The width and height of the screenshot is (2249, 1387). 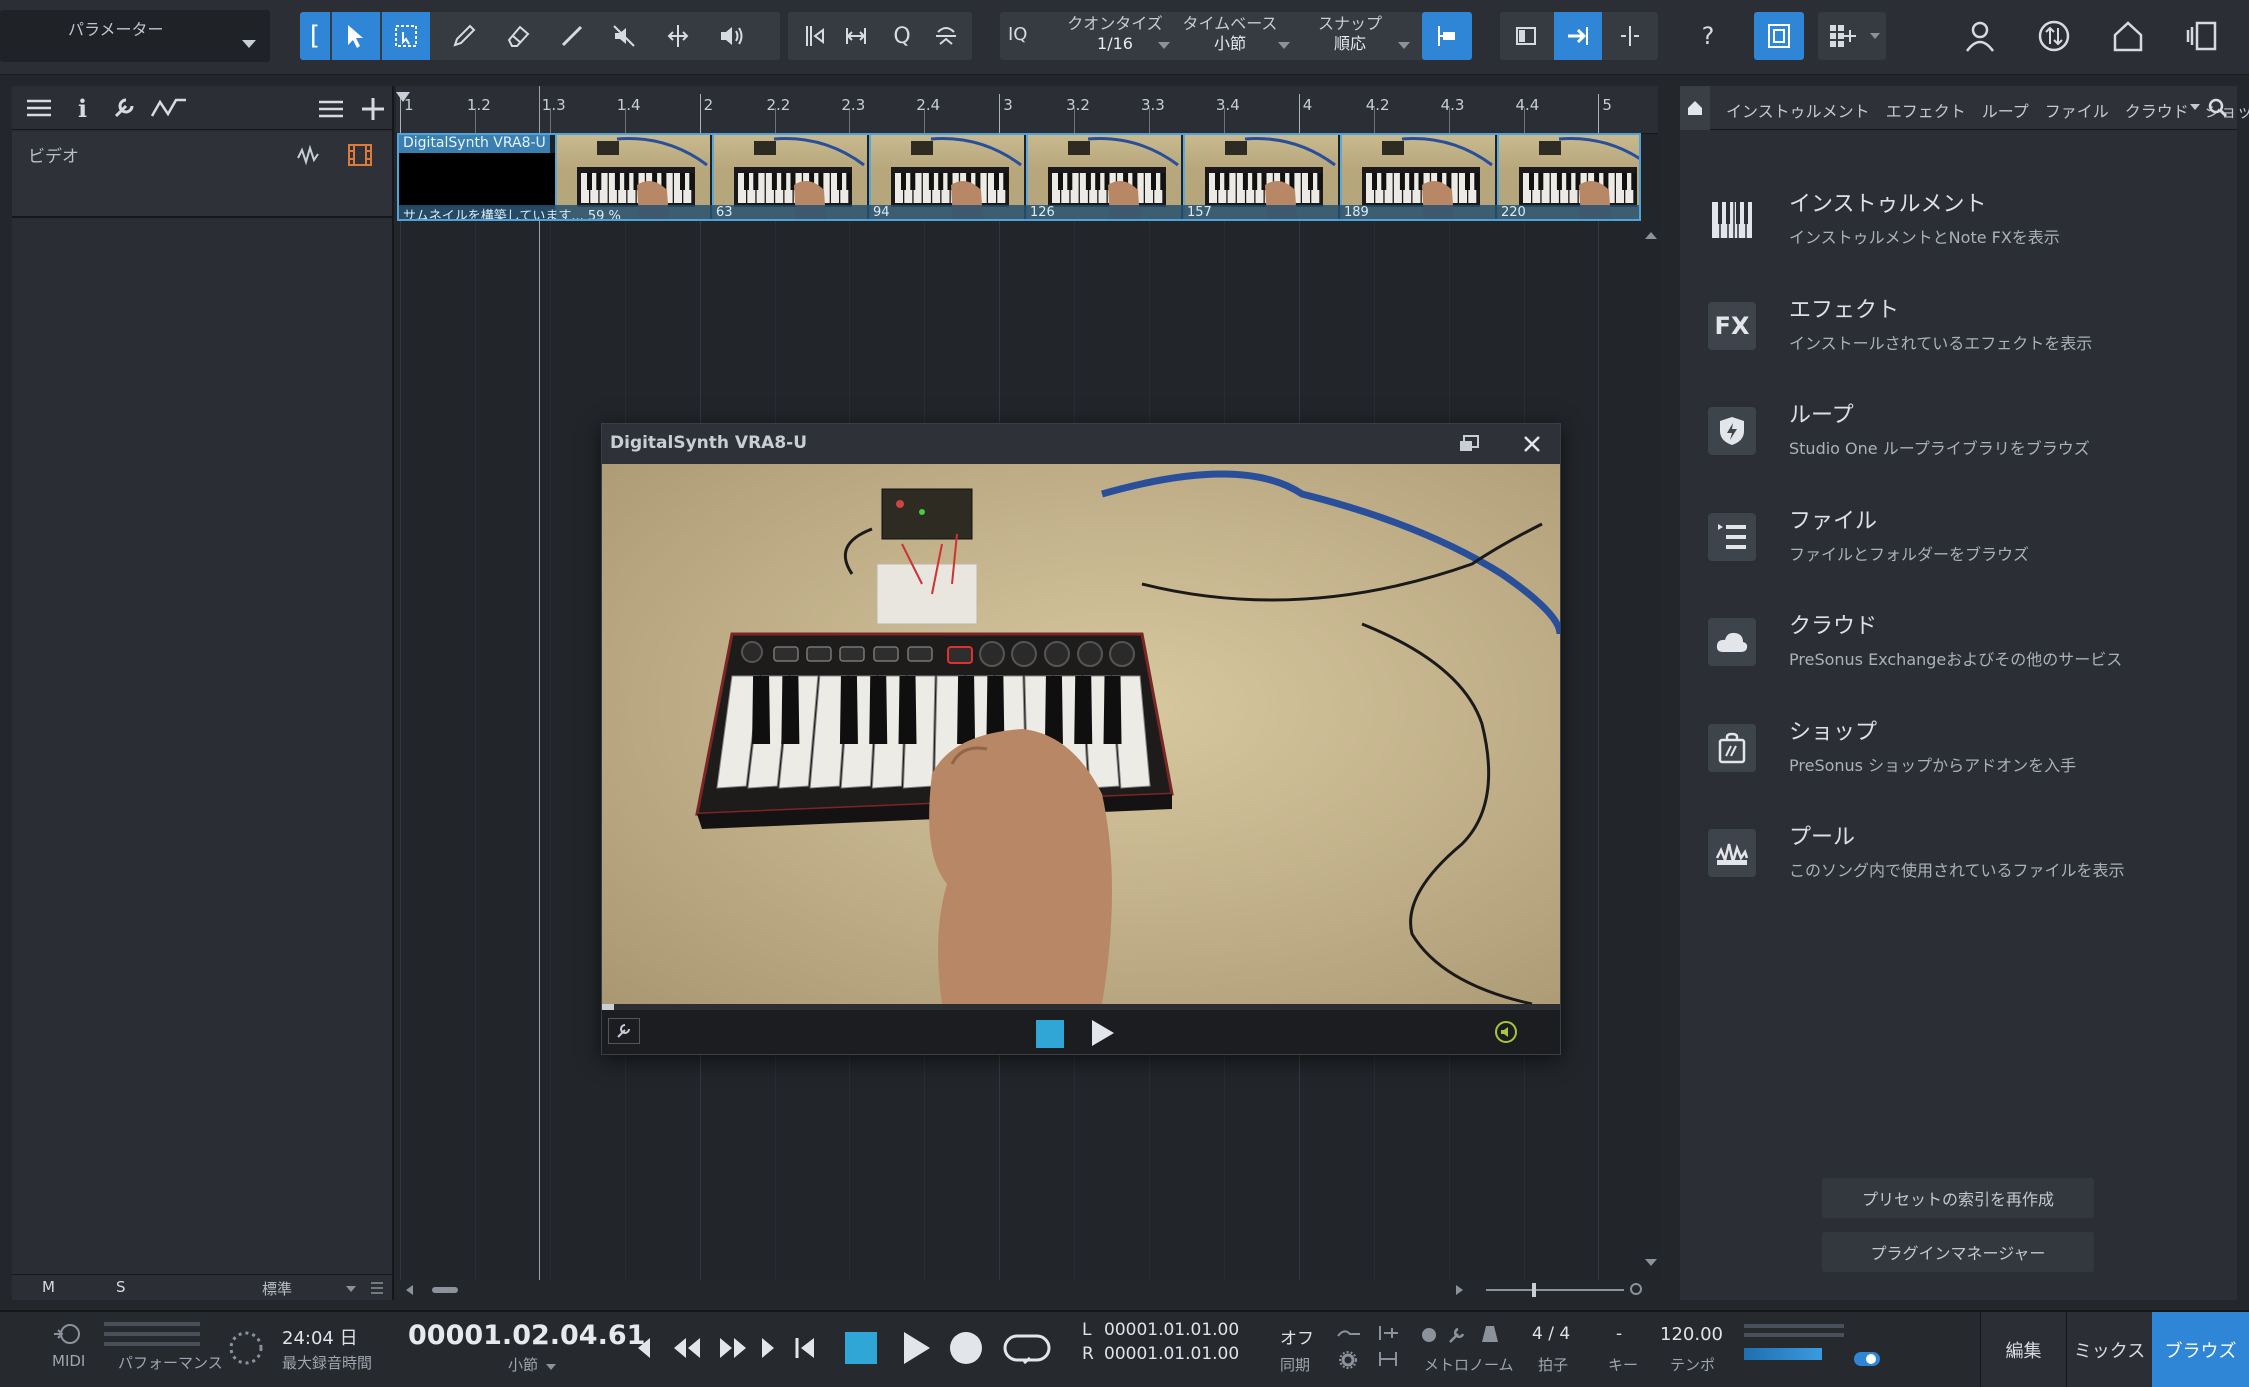 What do you see at coordinates (1469, 444) in the screenshot?
I see `detach-window-icon` at bounding box center [1469, 444].